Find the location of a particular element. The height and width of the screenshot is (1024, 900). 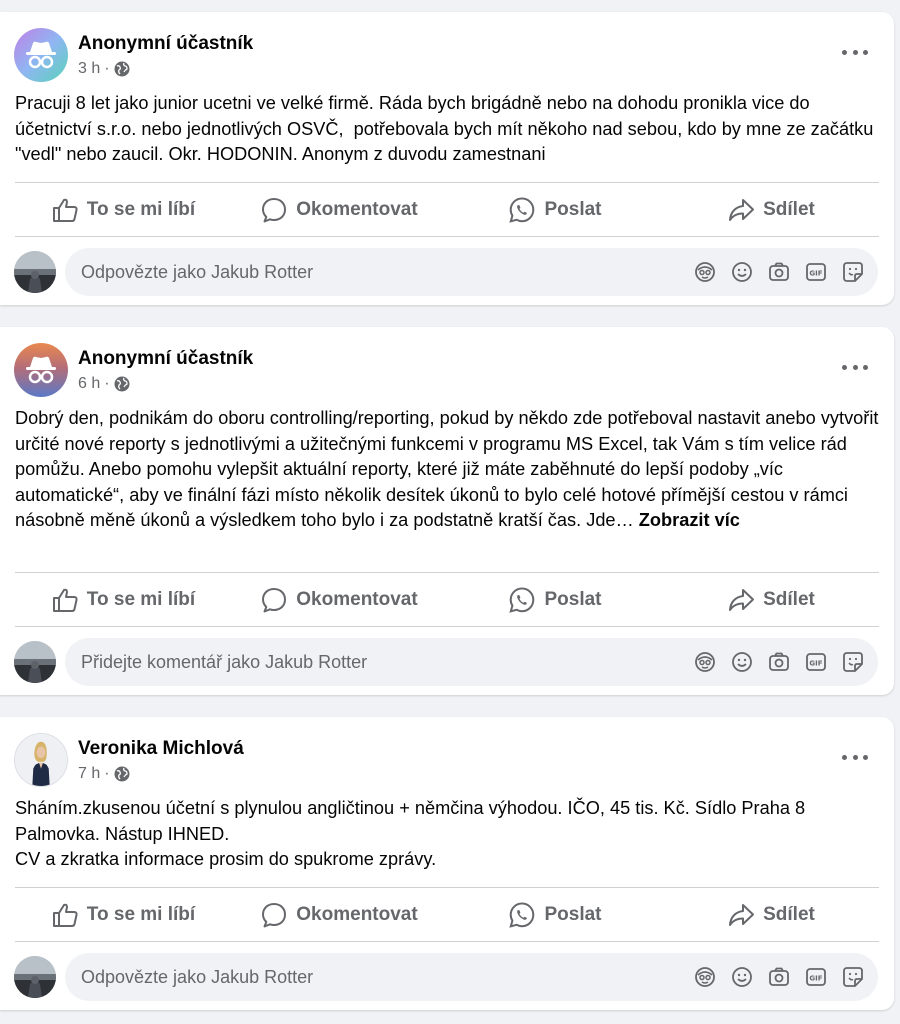

profile-avatar is located at coordinates (41, 760).